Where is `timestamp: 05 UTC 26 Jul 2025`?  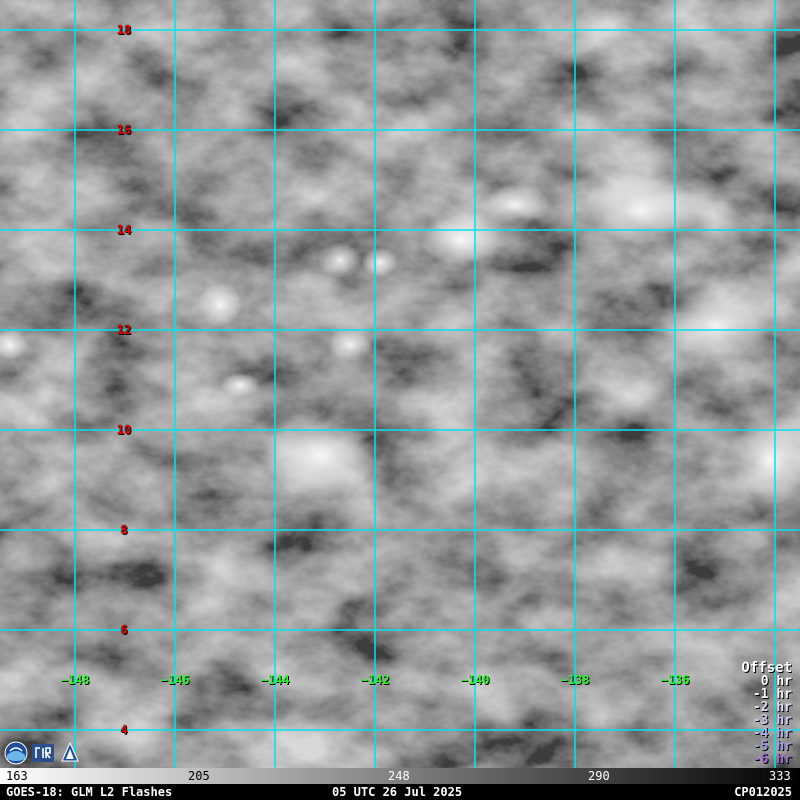 timestamp: 05 UTC 26 Jul 2025 is located at coordinates (397, 792).